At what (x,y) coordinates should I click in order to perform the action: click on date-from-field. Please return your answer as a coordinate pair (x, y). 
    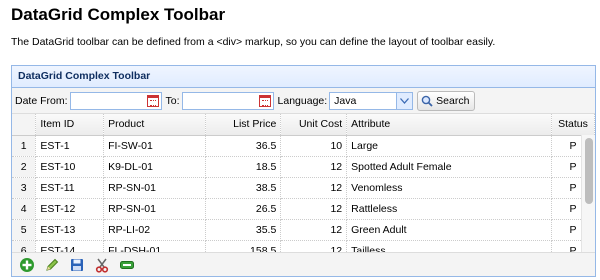
    Looking at the image, I should click on (115, 100).